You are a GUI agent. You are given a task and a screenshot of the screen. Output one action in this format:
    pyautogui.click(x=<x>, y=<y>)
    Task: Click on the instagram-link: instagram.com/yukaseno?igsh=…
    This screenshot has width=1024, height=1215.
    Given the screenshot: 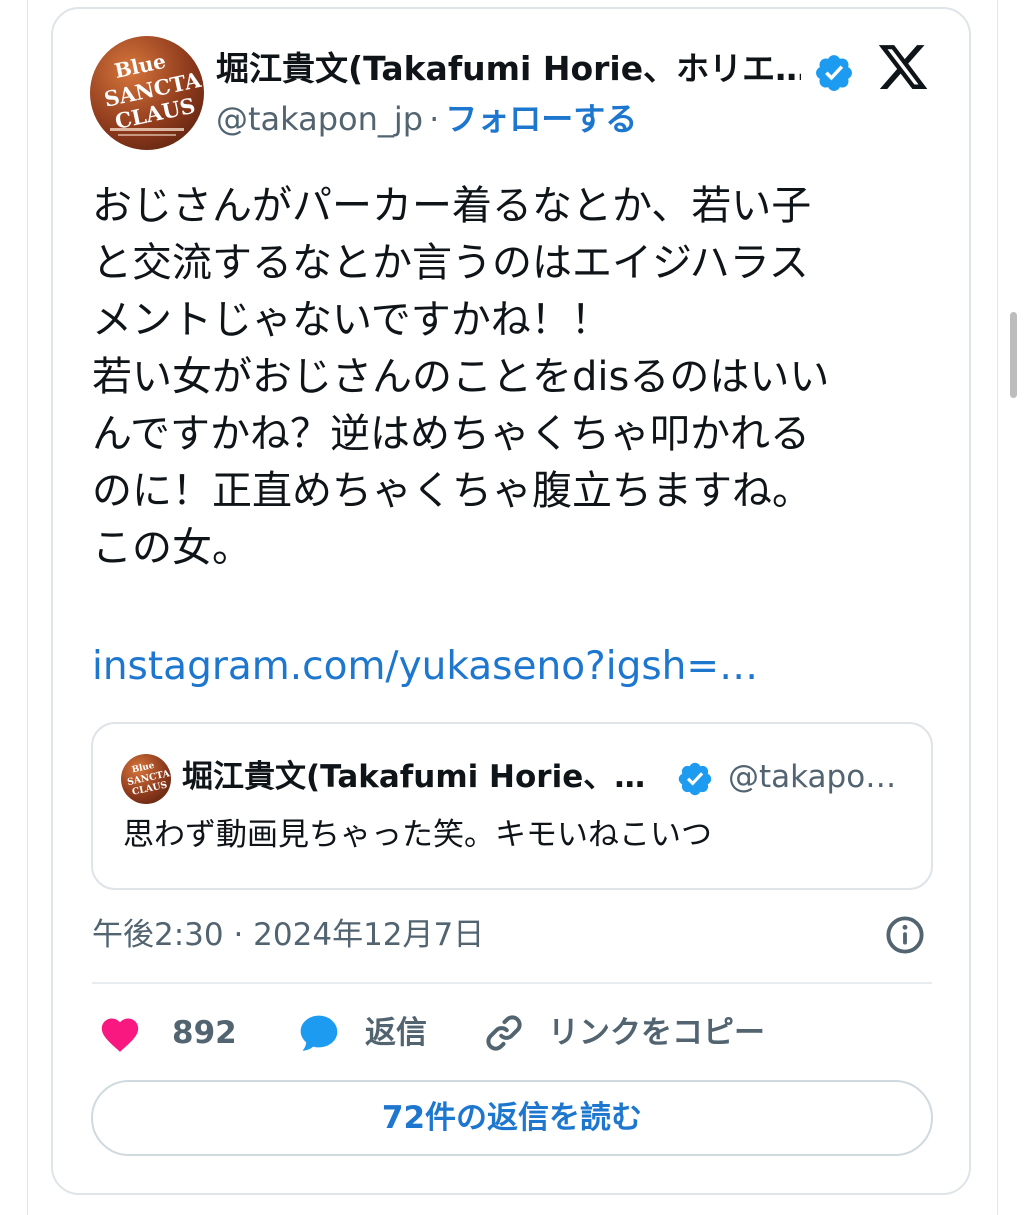 What is the action you would take?
    pyautogui.click(x=425, y=666)
    